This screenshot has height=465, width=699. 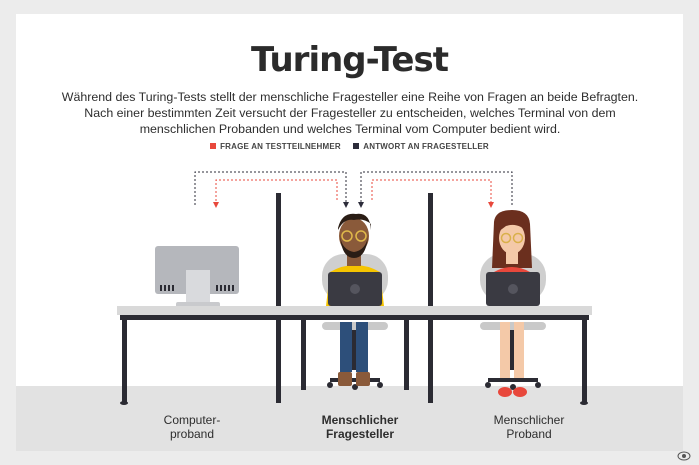 I want to click on answer-arrow-left, so click(x=271, y=189).